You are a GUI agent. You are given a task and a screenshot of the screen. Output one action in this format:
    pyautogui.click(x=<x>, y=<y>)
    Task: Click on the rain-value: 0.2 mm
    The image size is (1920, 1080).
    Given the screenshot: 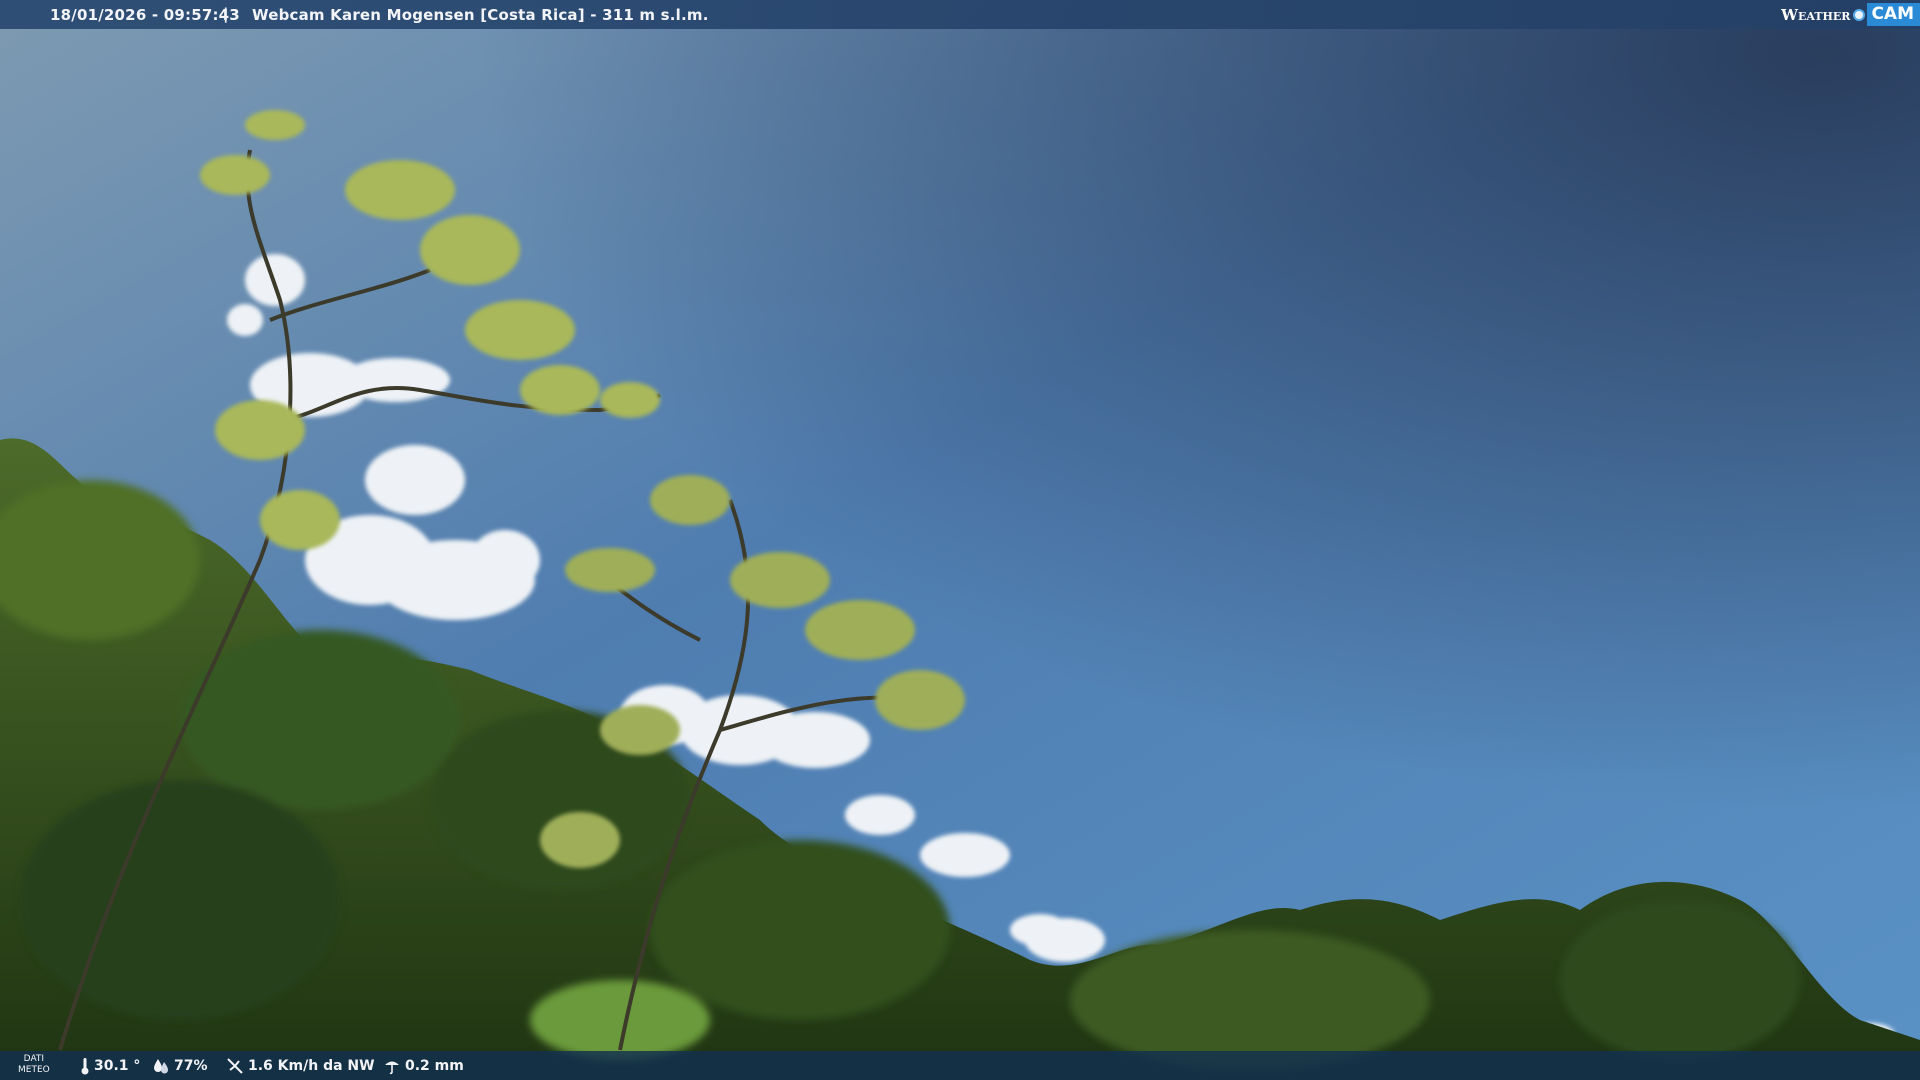 What is the action you would take?
    pyautogui.click(x=434, y=1066)
    